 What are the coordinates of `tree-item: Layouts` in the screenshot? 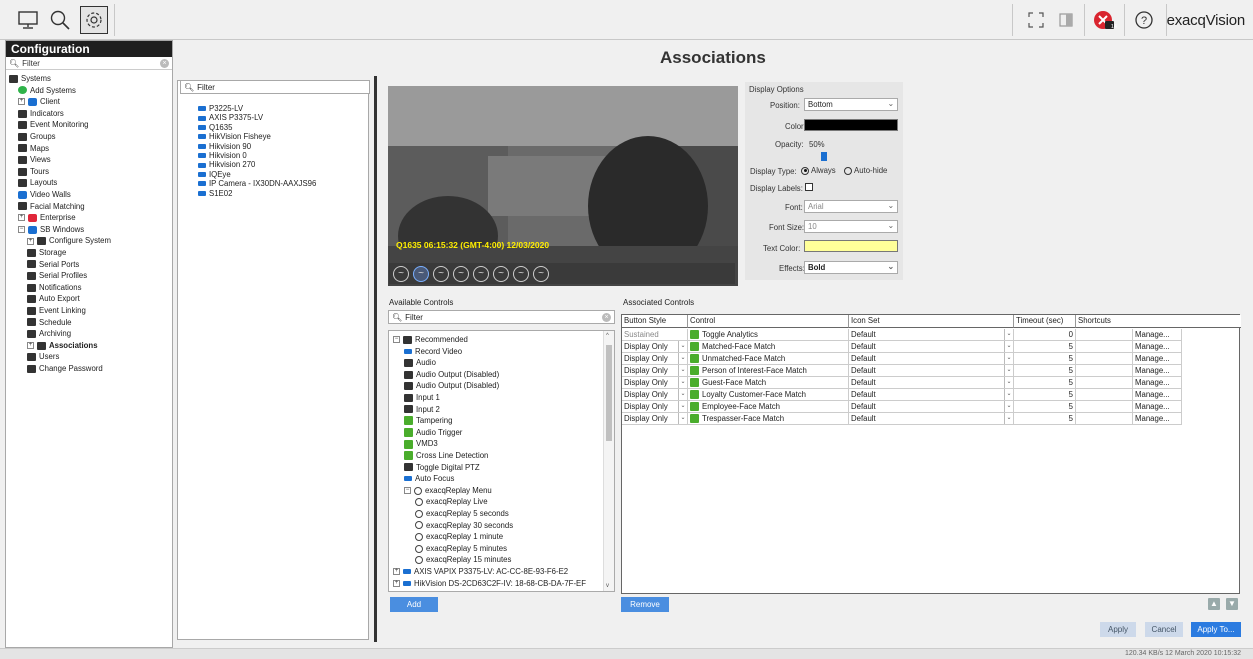 It's located at (37, 183).